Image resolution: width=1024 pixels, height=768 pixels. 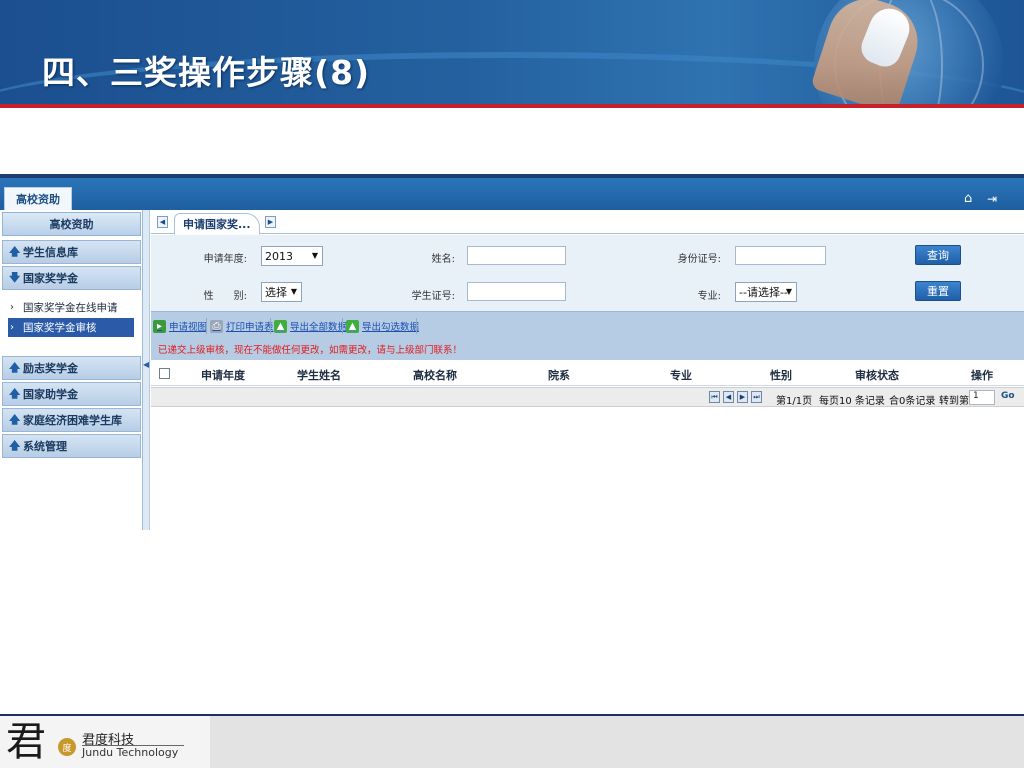 What do you see at coordinates (559, 375) in the screenshot?
I see `column-header: 院系` at bounding box center [559, 375].